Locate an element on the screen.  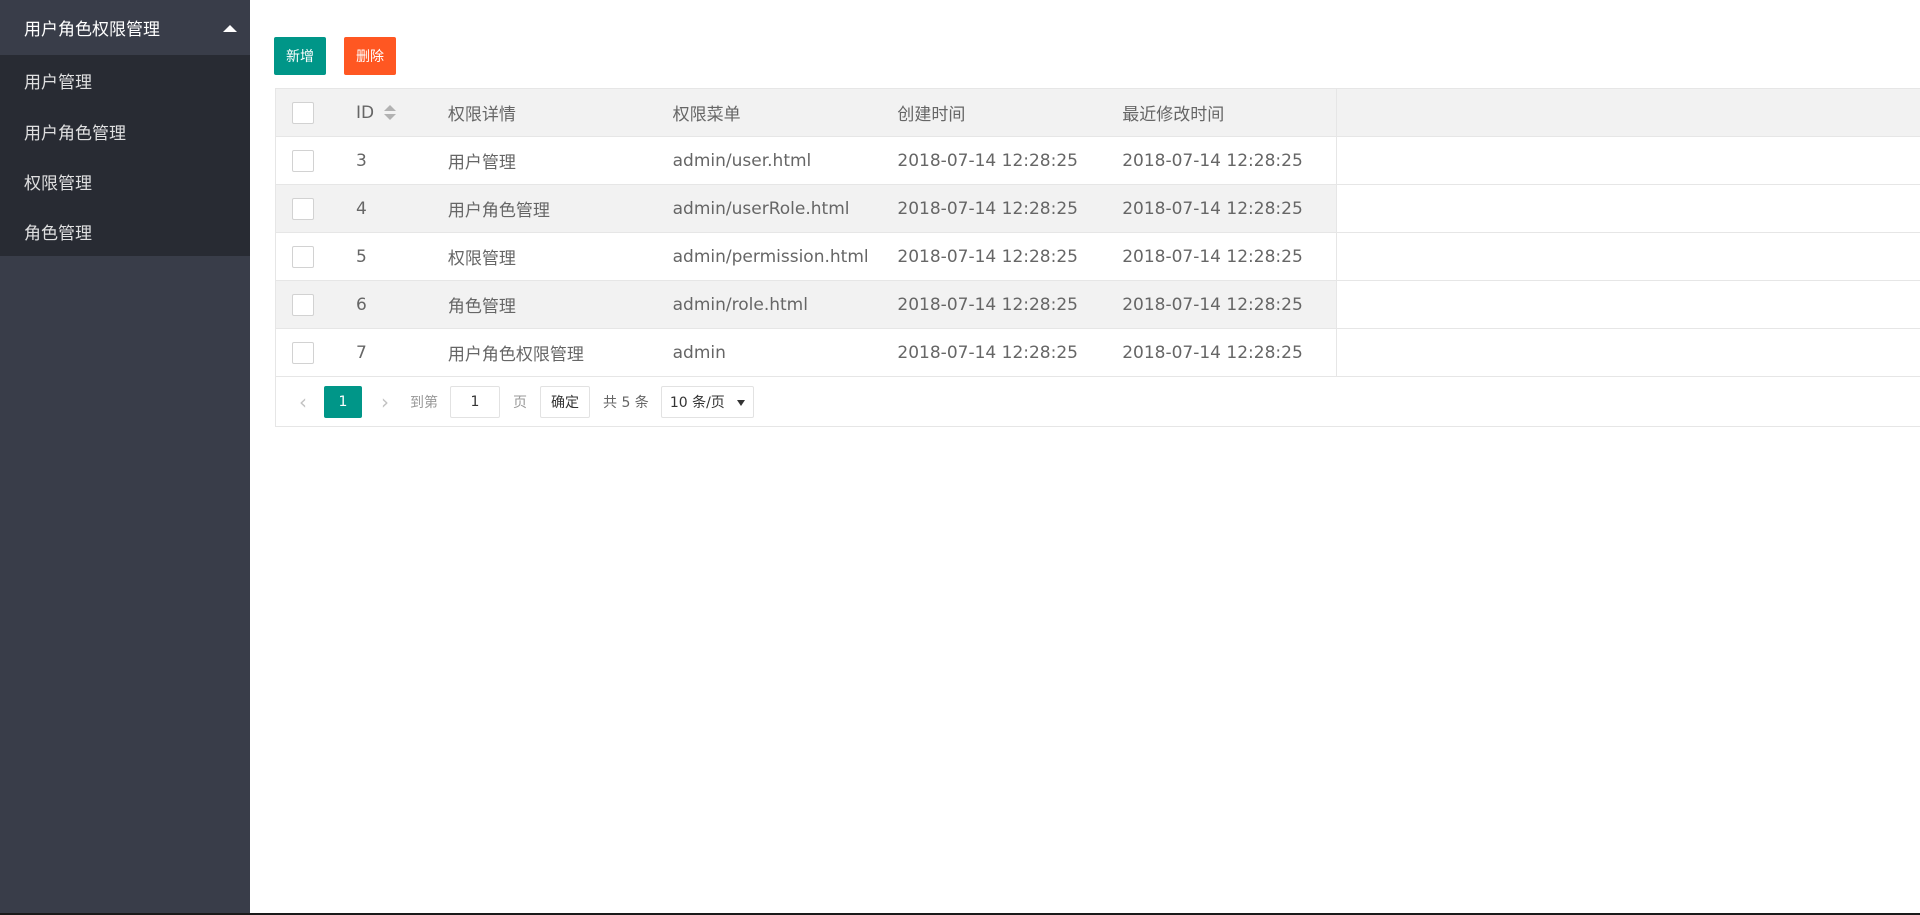
delete-button: 删除 is located at coordinates (370, 56).